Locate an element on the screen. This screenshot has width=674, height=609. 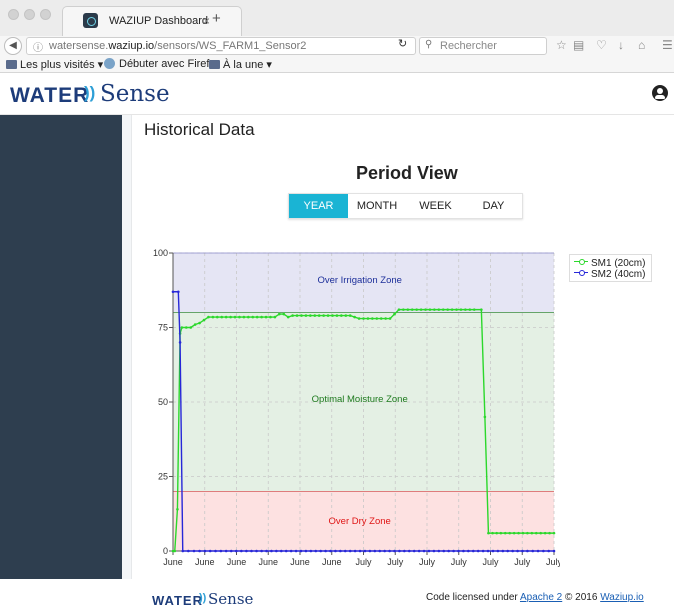
footer-logo-water: WATER is located at coordinates (177, 600).